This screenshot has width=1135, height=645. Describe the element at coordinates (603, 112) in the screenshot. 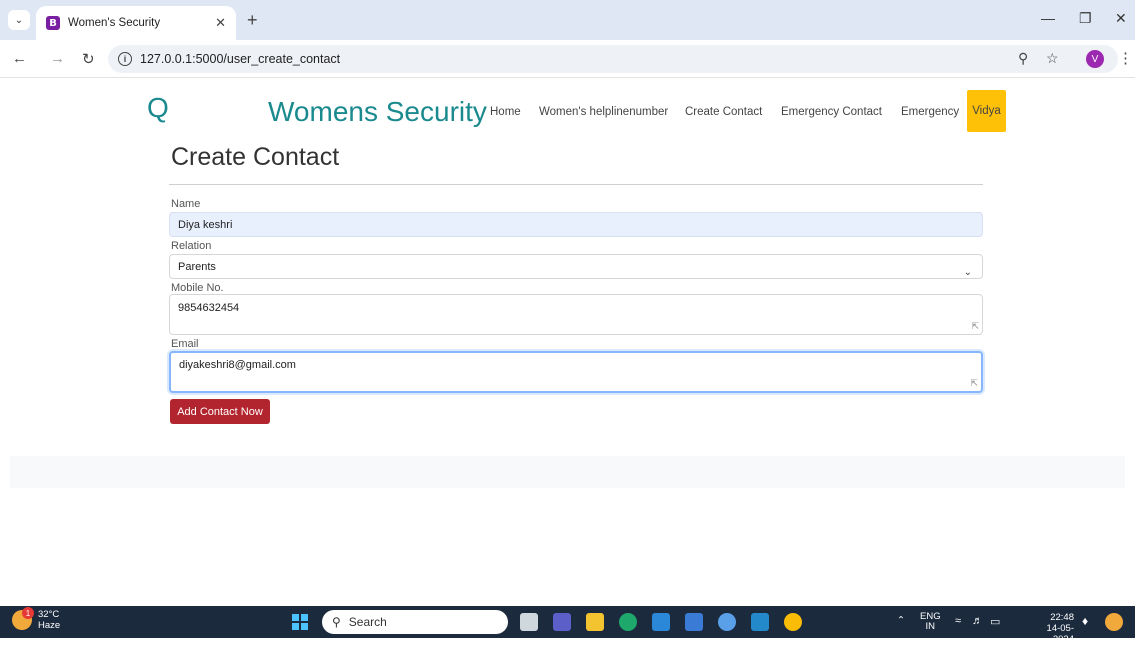

I see `nav-helpline: Women's helplinenumber` at that location.